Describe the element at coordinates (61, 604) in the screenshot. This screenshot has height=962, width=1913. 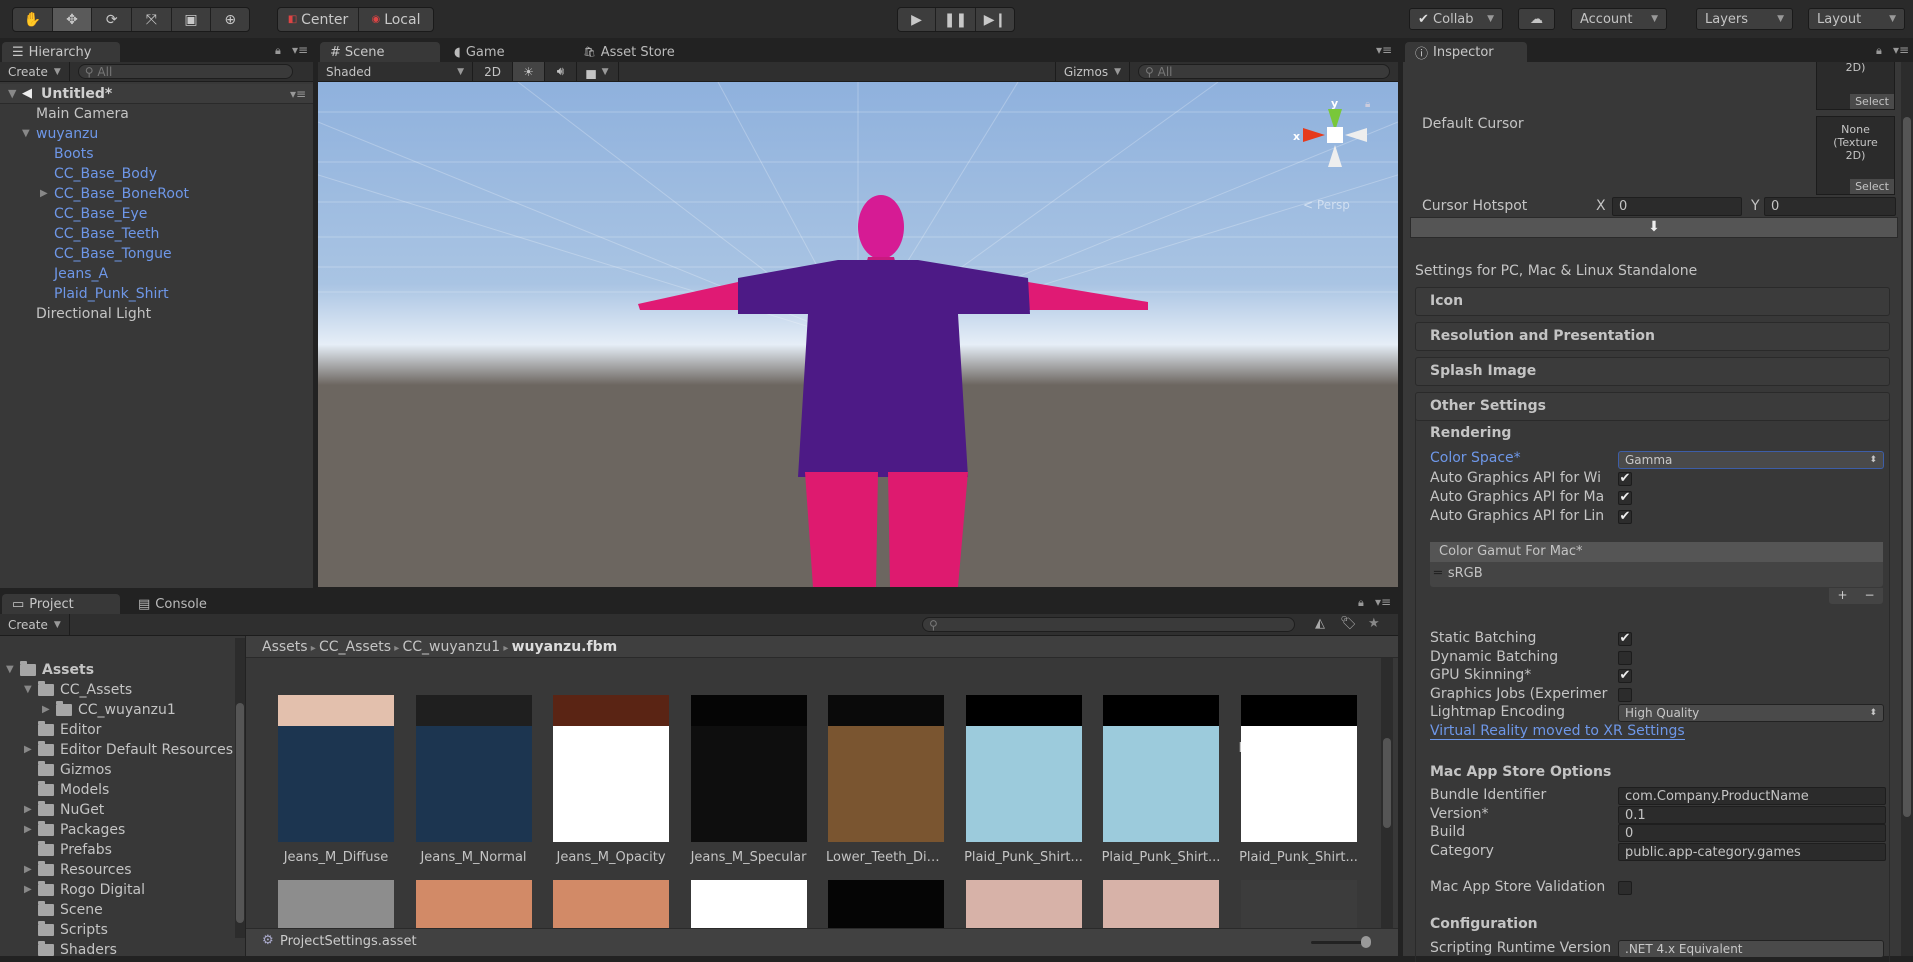
I see `tab-project: ▭ Project` at that location.